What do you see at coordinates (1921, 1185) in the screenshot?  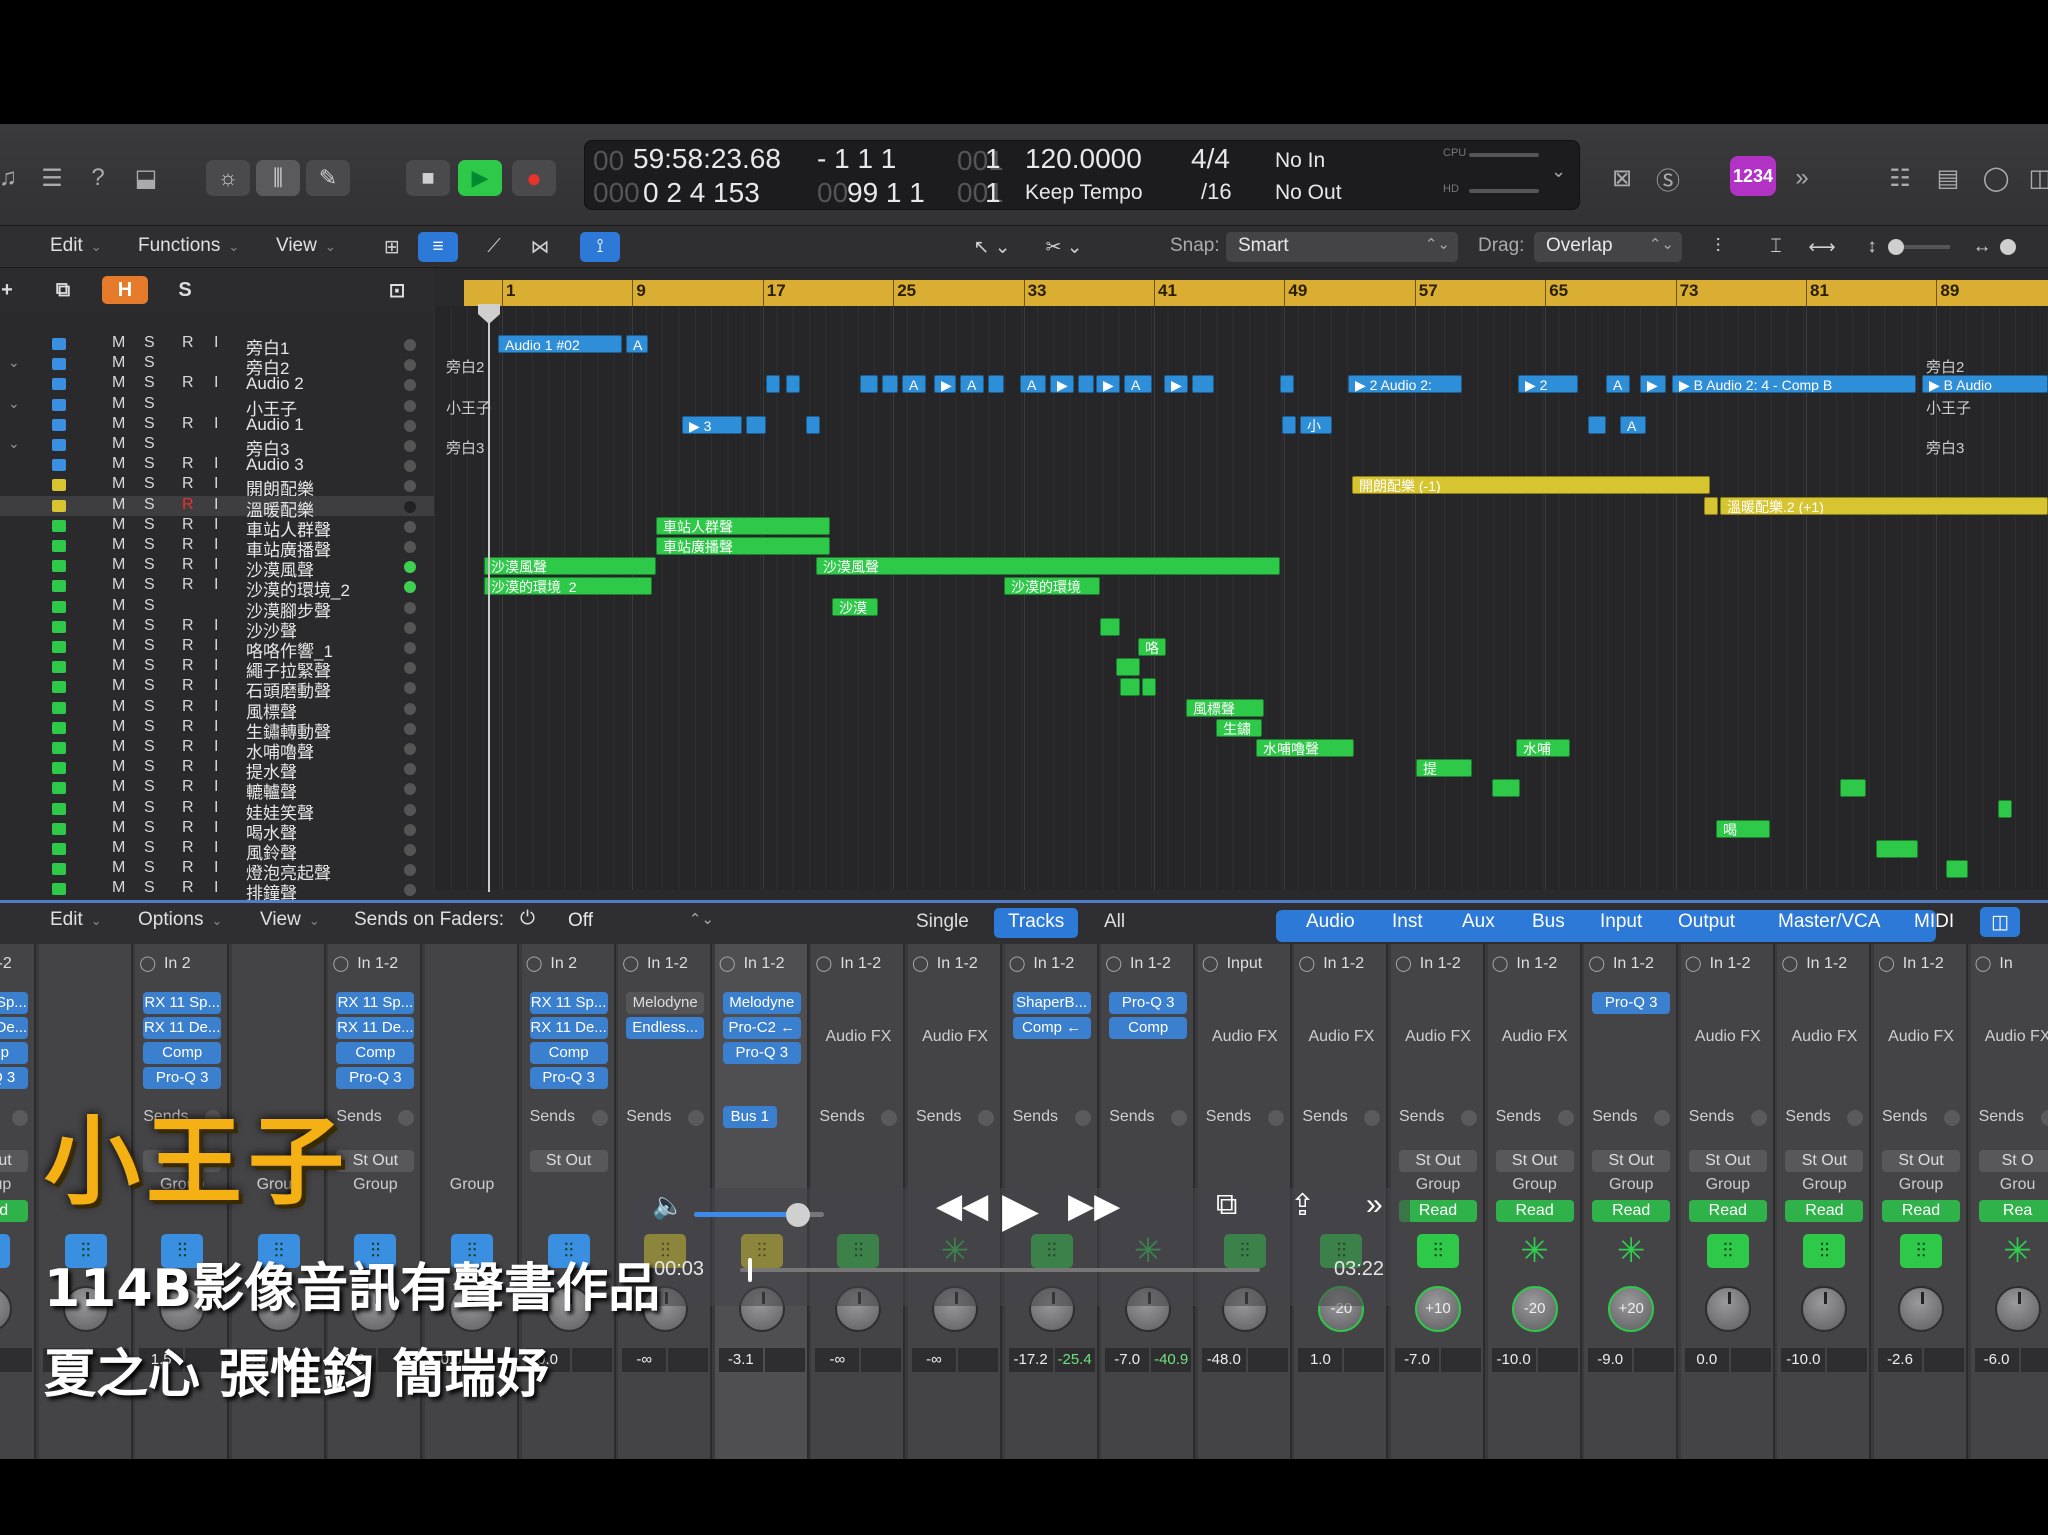 I see `group-slot: Group` at bounding box center [1921, 1185].